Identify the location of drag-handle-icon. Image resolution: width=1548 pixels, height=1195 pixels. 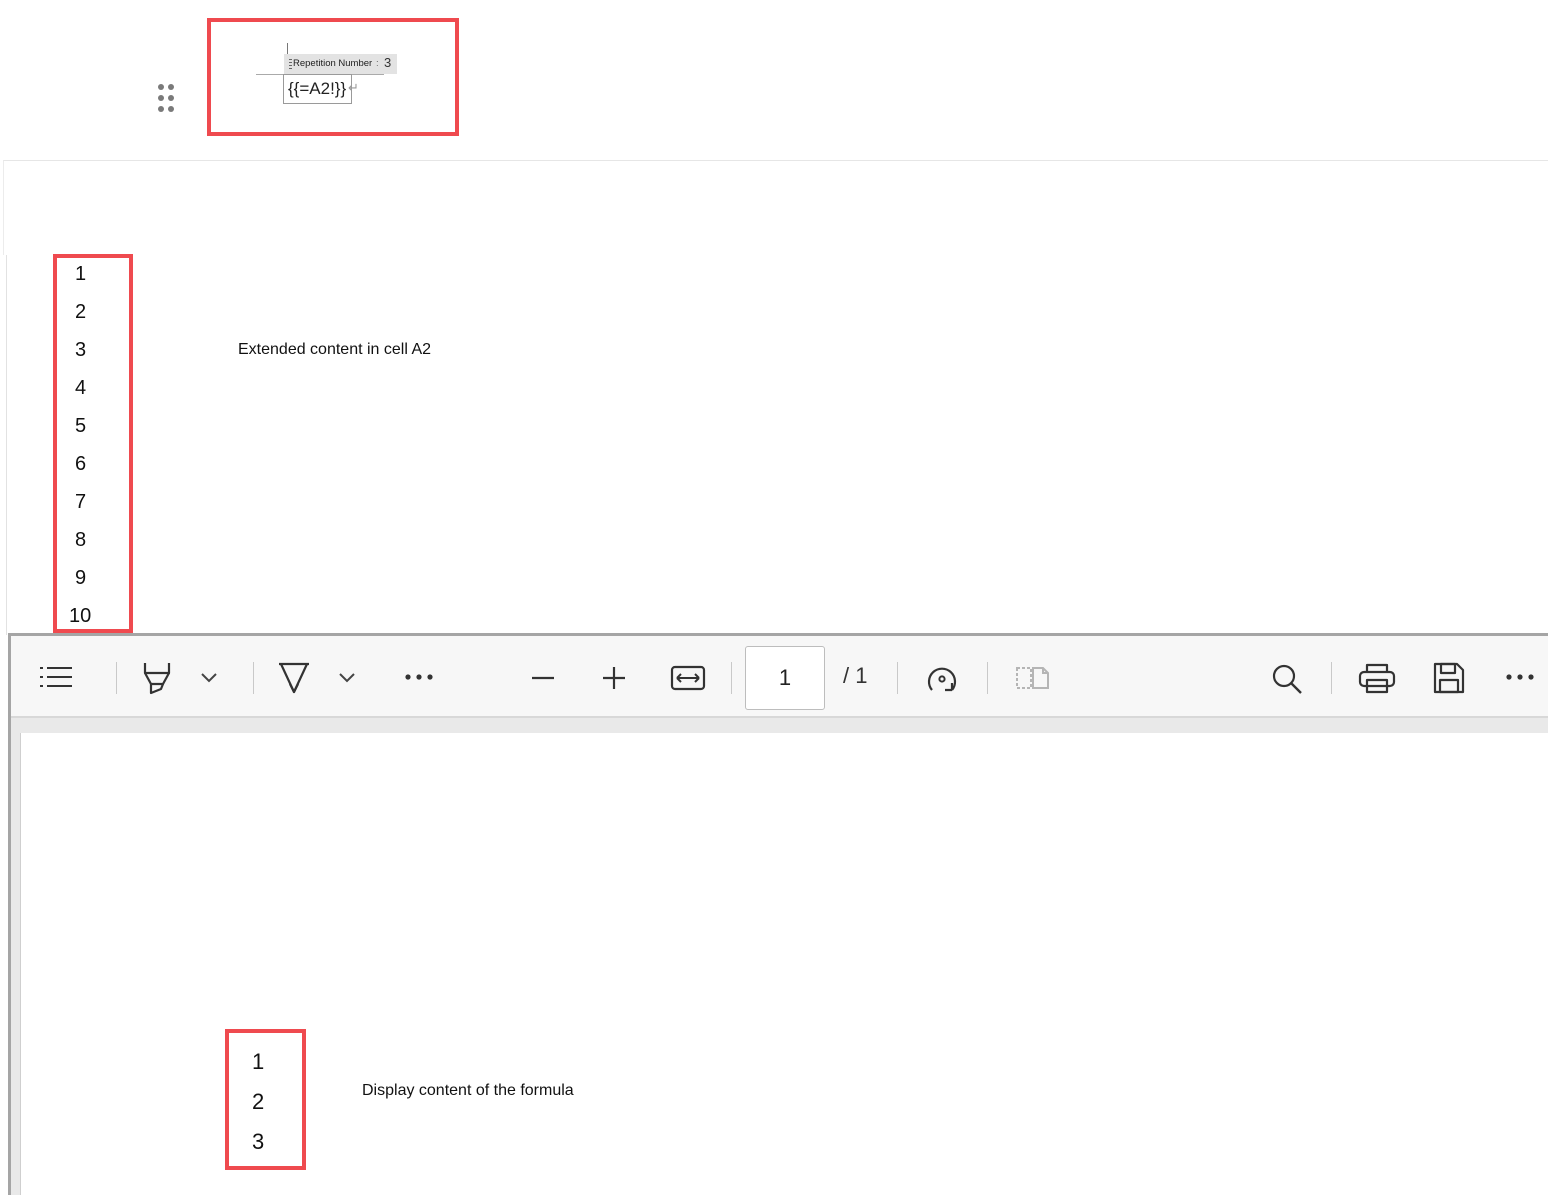
(167, 99).